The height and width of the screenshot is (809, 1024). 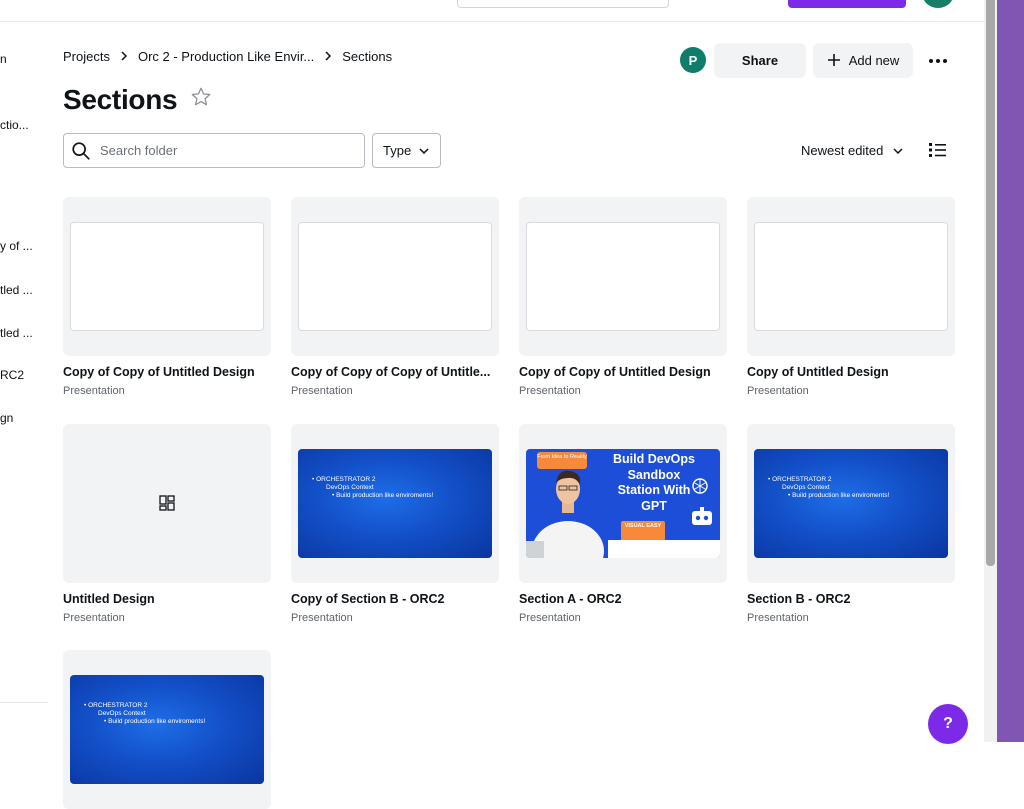 I want to click on card-title: Untitled Design, so click(x=163, y=599).